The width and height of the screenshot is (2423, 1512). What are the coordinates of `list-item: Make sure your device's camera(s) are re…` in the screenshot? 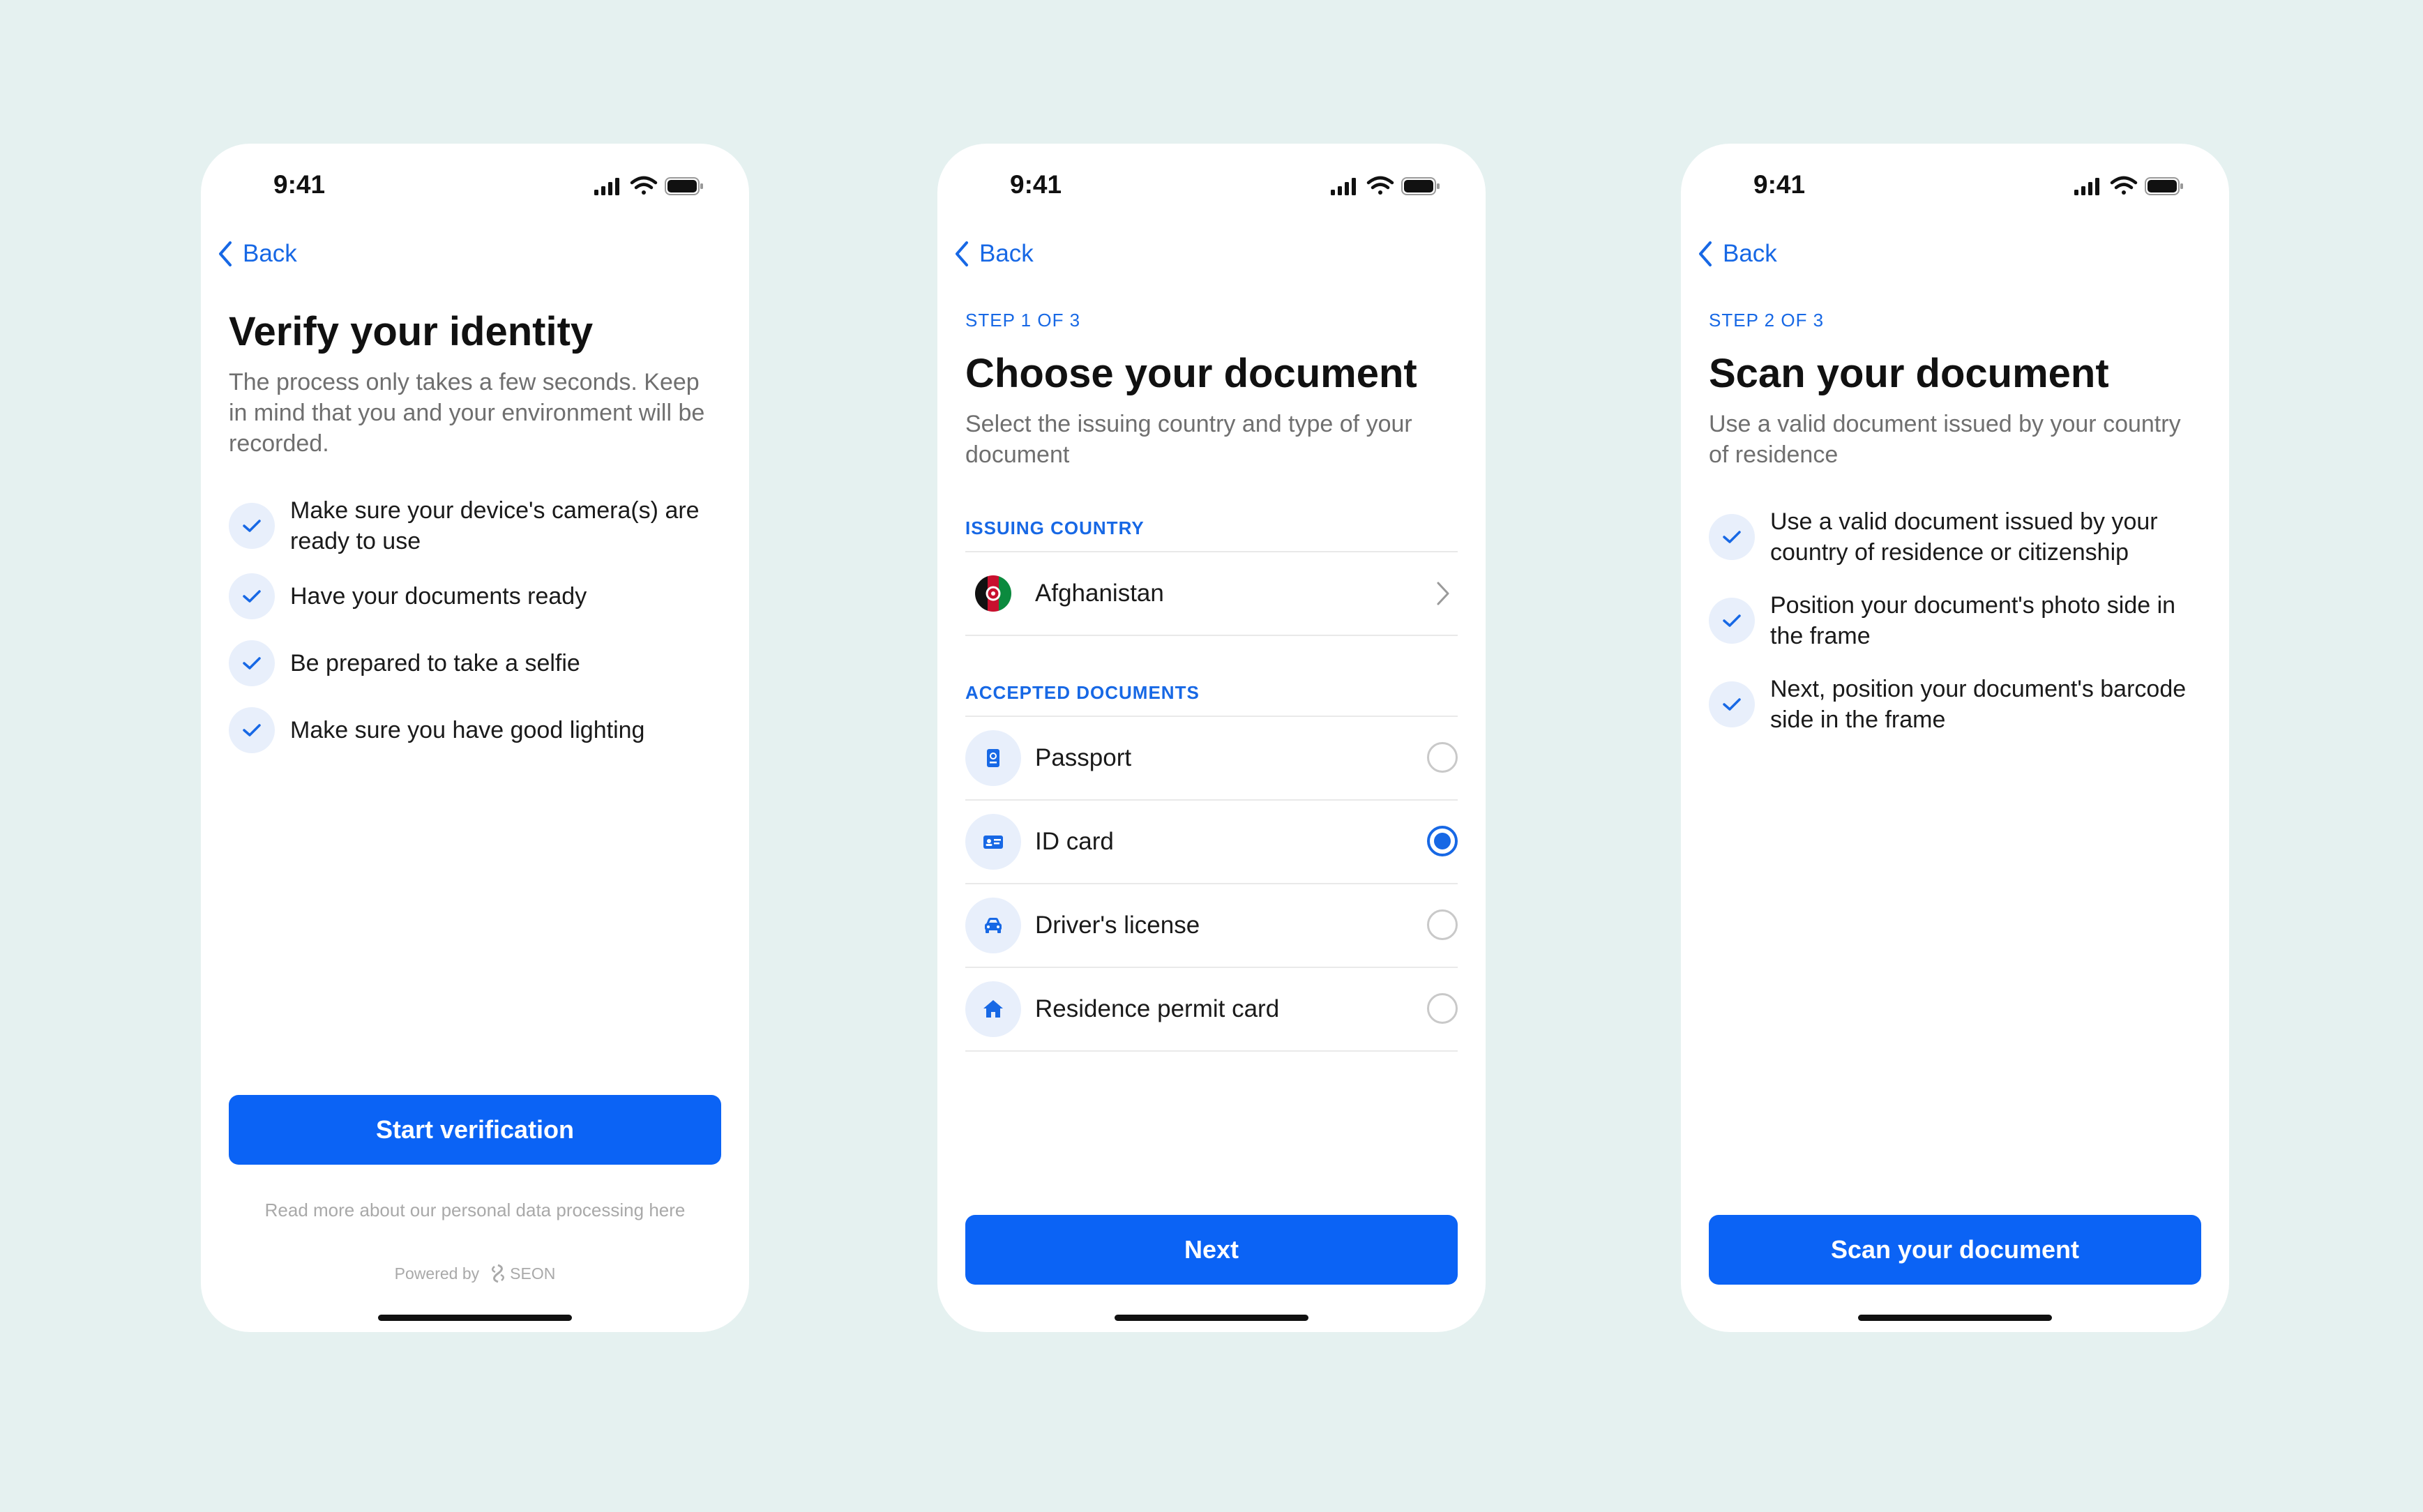 It's located at (476, 526).